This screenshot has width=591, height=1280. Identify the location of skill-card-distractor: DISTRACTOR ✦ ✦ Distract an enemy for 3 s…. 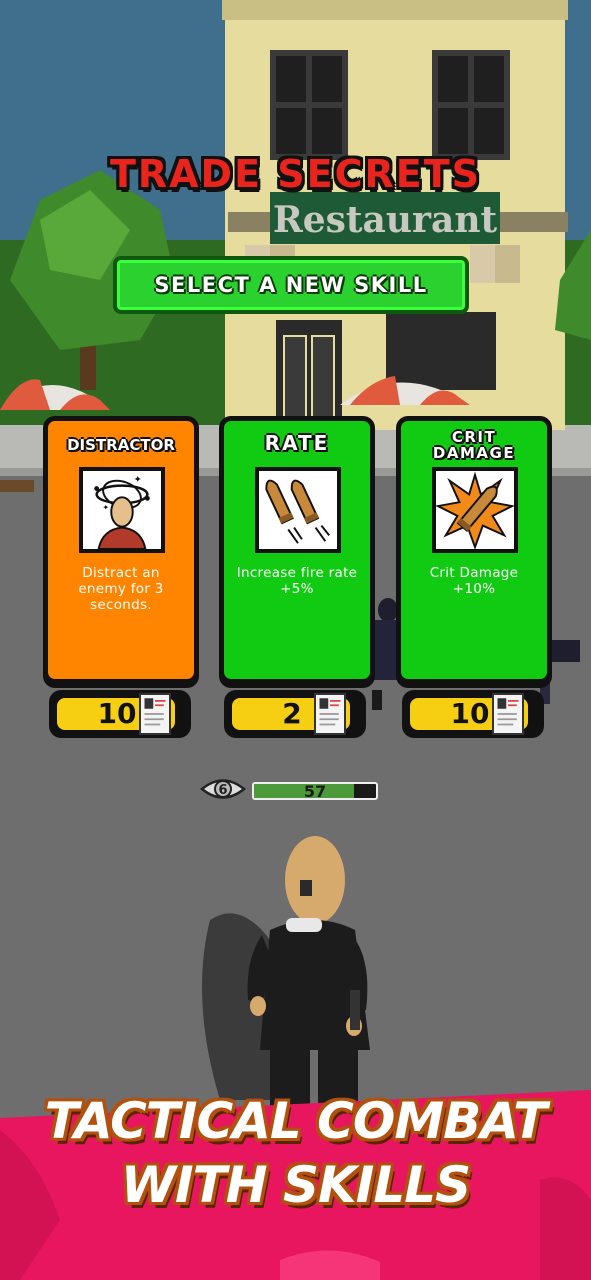
(121, 550).